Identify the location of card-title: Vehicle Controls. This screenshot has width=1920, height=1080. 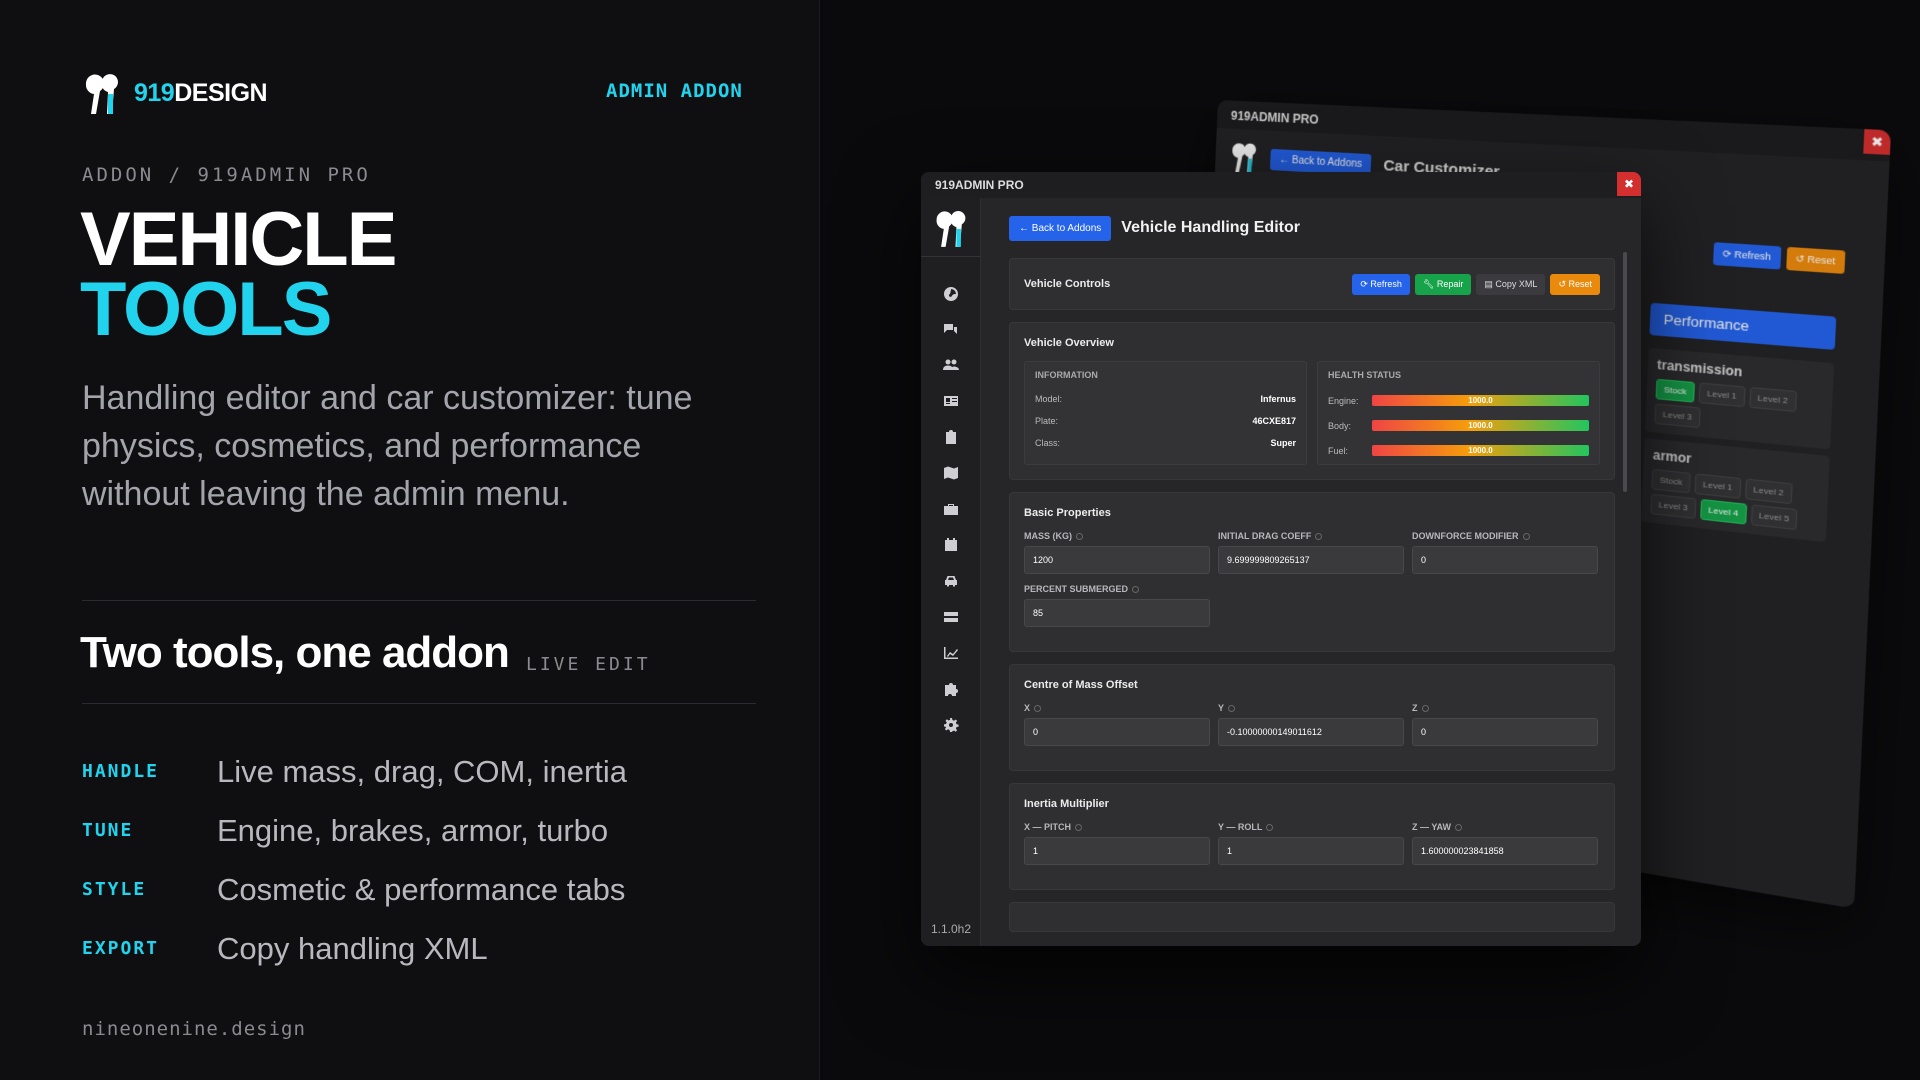
(1067, 284).